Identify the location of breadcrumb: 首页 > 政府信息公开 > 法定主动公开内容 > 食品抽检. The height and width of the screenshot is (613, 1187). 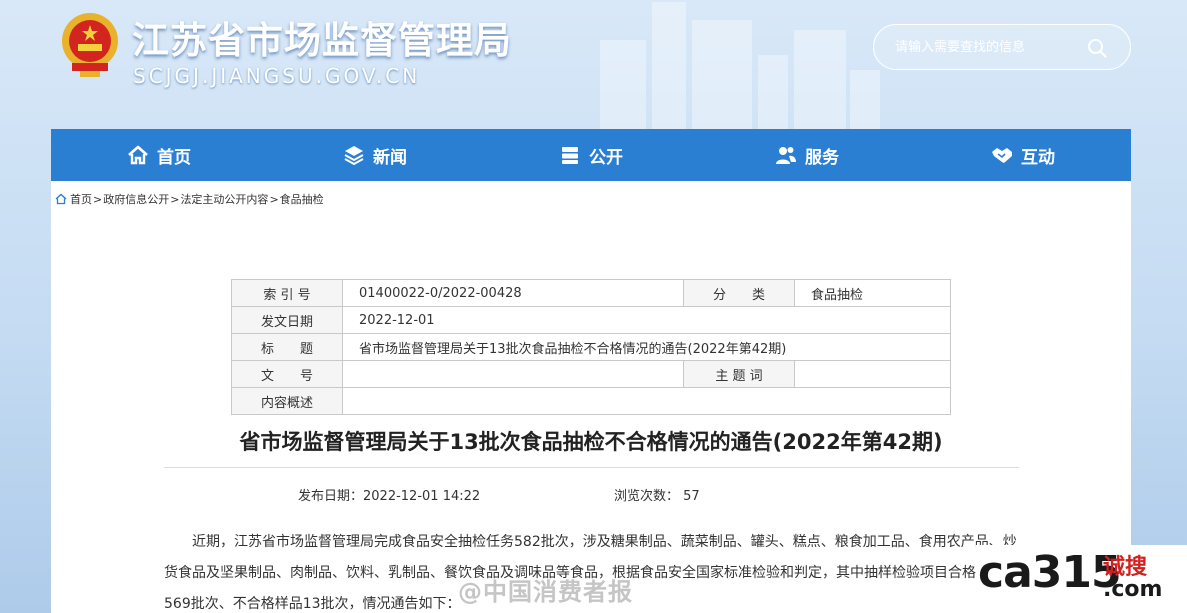
(189, 199).